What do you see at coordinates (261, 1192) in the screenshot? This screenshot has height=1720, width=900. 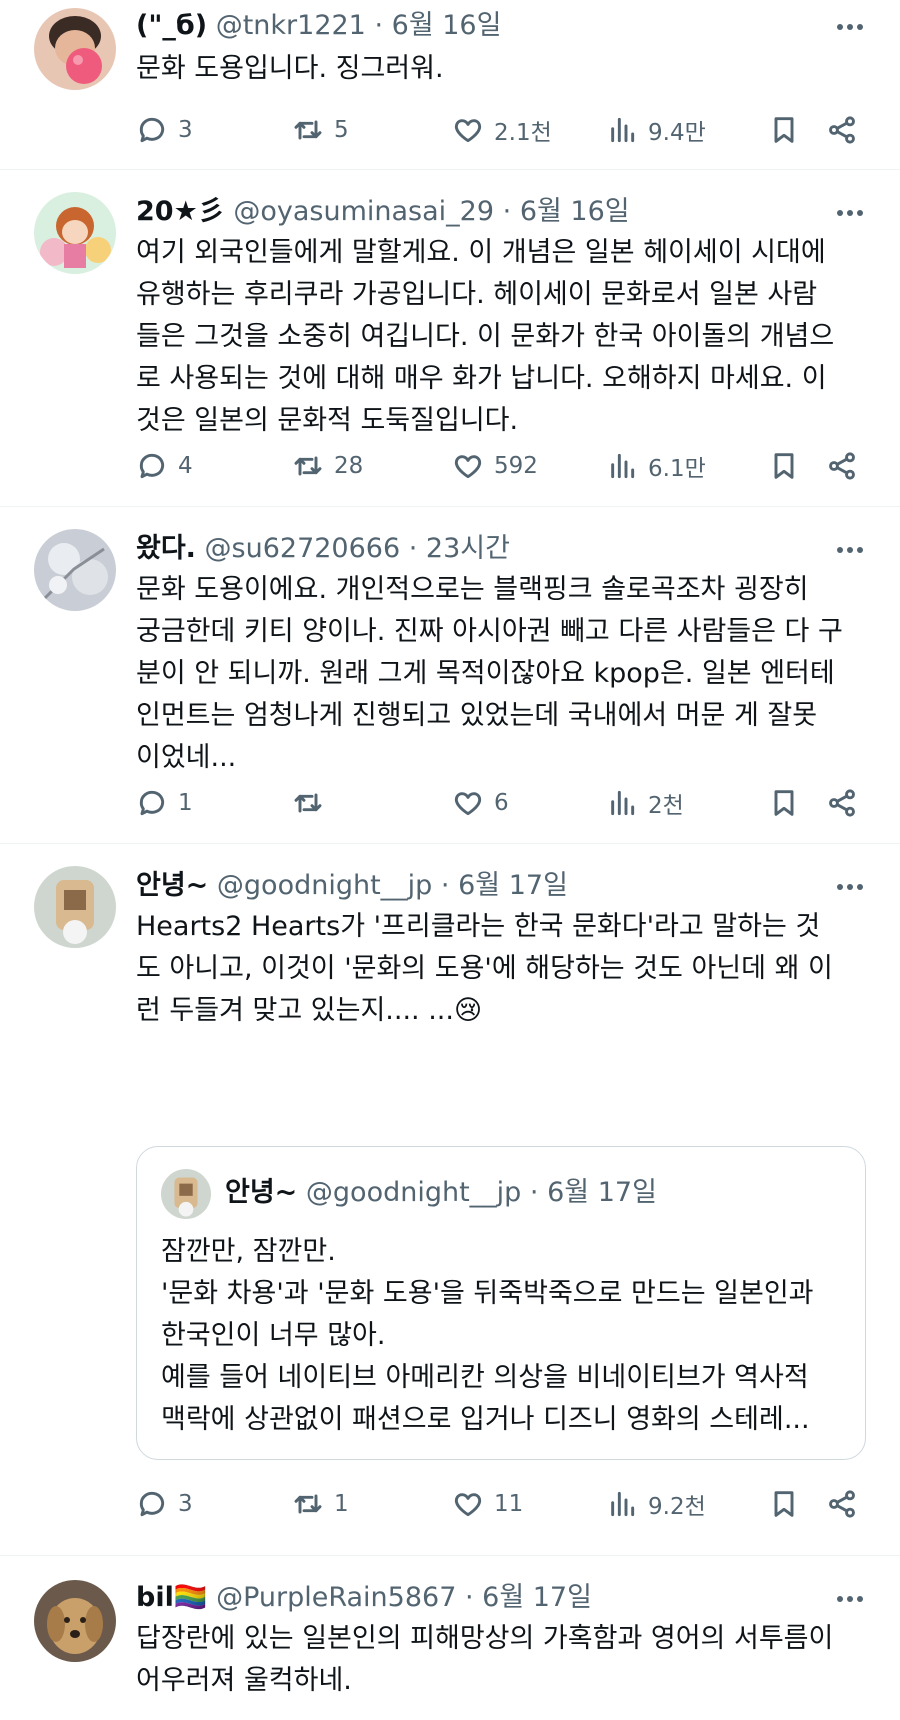 I see `quoted-display-name: 안녕~` at bounding box center [261, 1192].